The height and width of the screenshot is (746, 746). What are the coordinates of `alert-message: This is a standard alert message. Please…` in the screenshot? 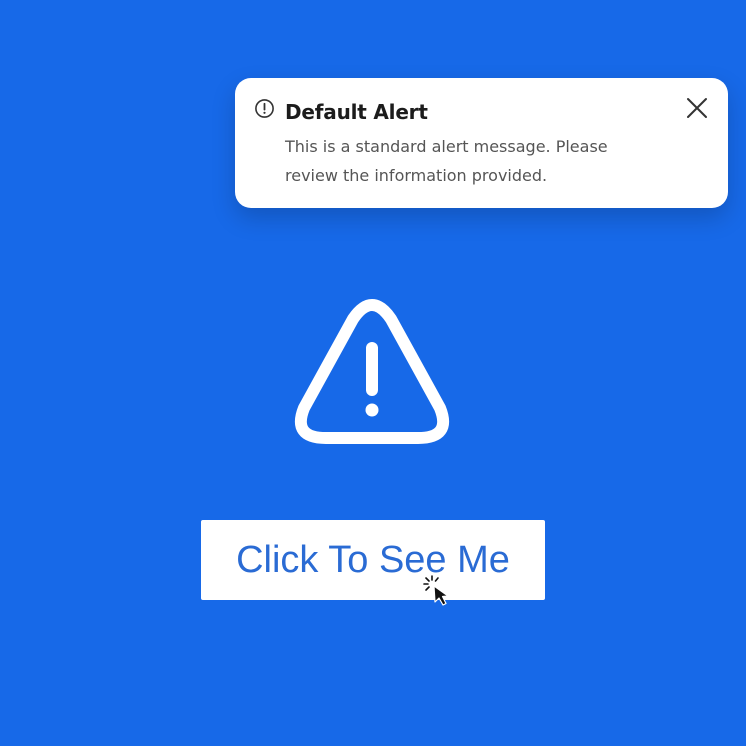 It's located at (446, 161).